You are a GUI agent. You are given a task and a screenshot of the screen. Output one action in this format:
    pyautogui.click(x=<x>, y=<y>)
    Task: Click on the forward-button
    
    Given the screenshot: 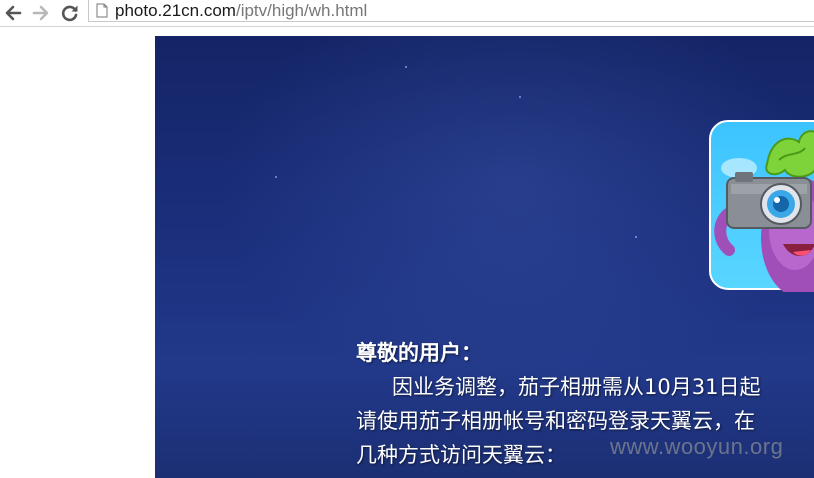 What is the action you would take?
    pyautogui.click(x=41, y=13)
    